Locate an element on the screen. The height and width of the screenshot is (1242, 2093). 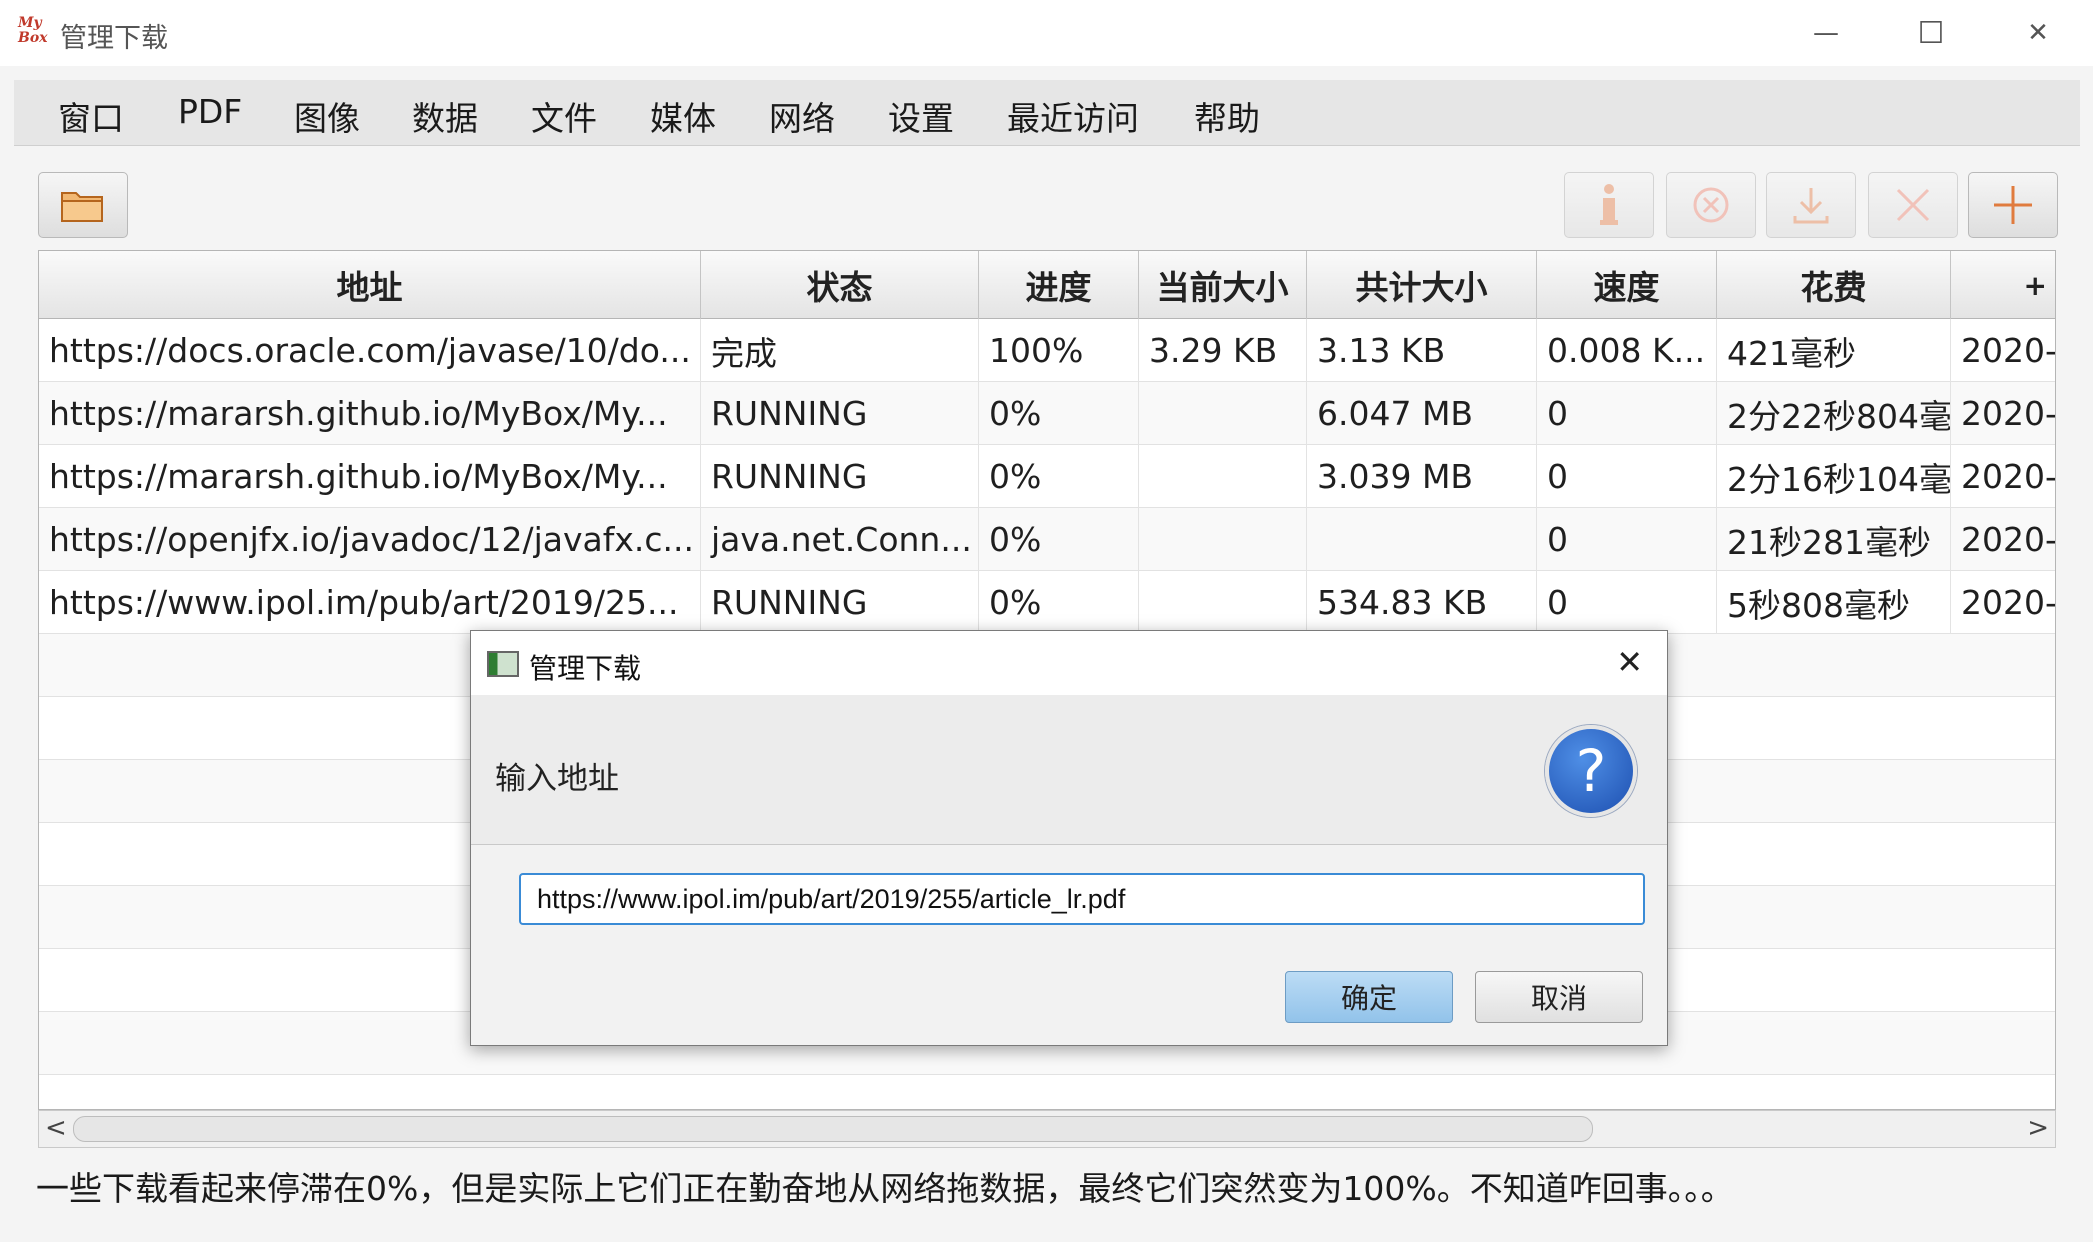
table-header: 地址 状态 进度 当前大小 共计大小 速度 花费 + is located at coordinates (1047, 285).